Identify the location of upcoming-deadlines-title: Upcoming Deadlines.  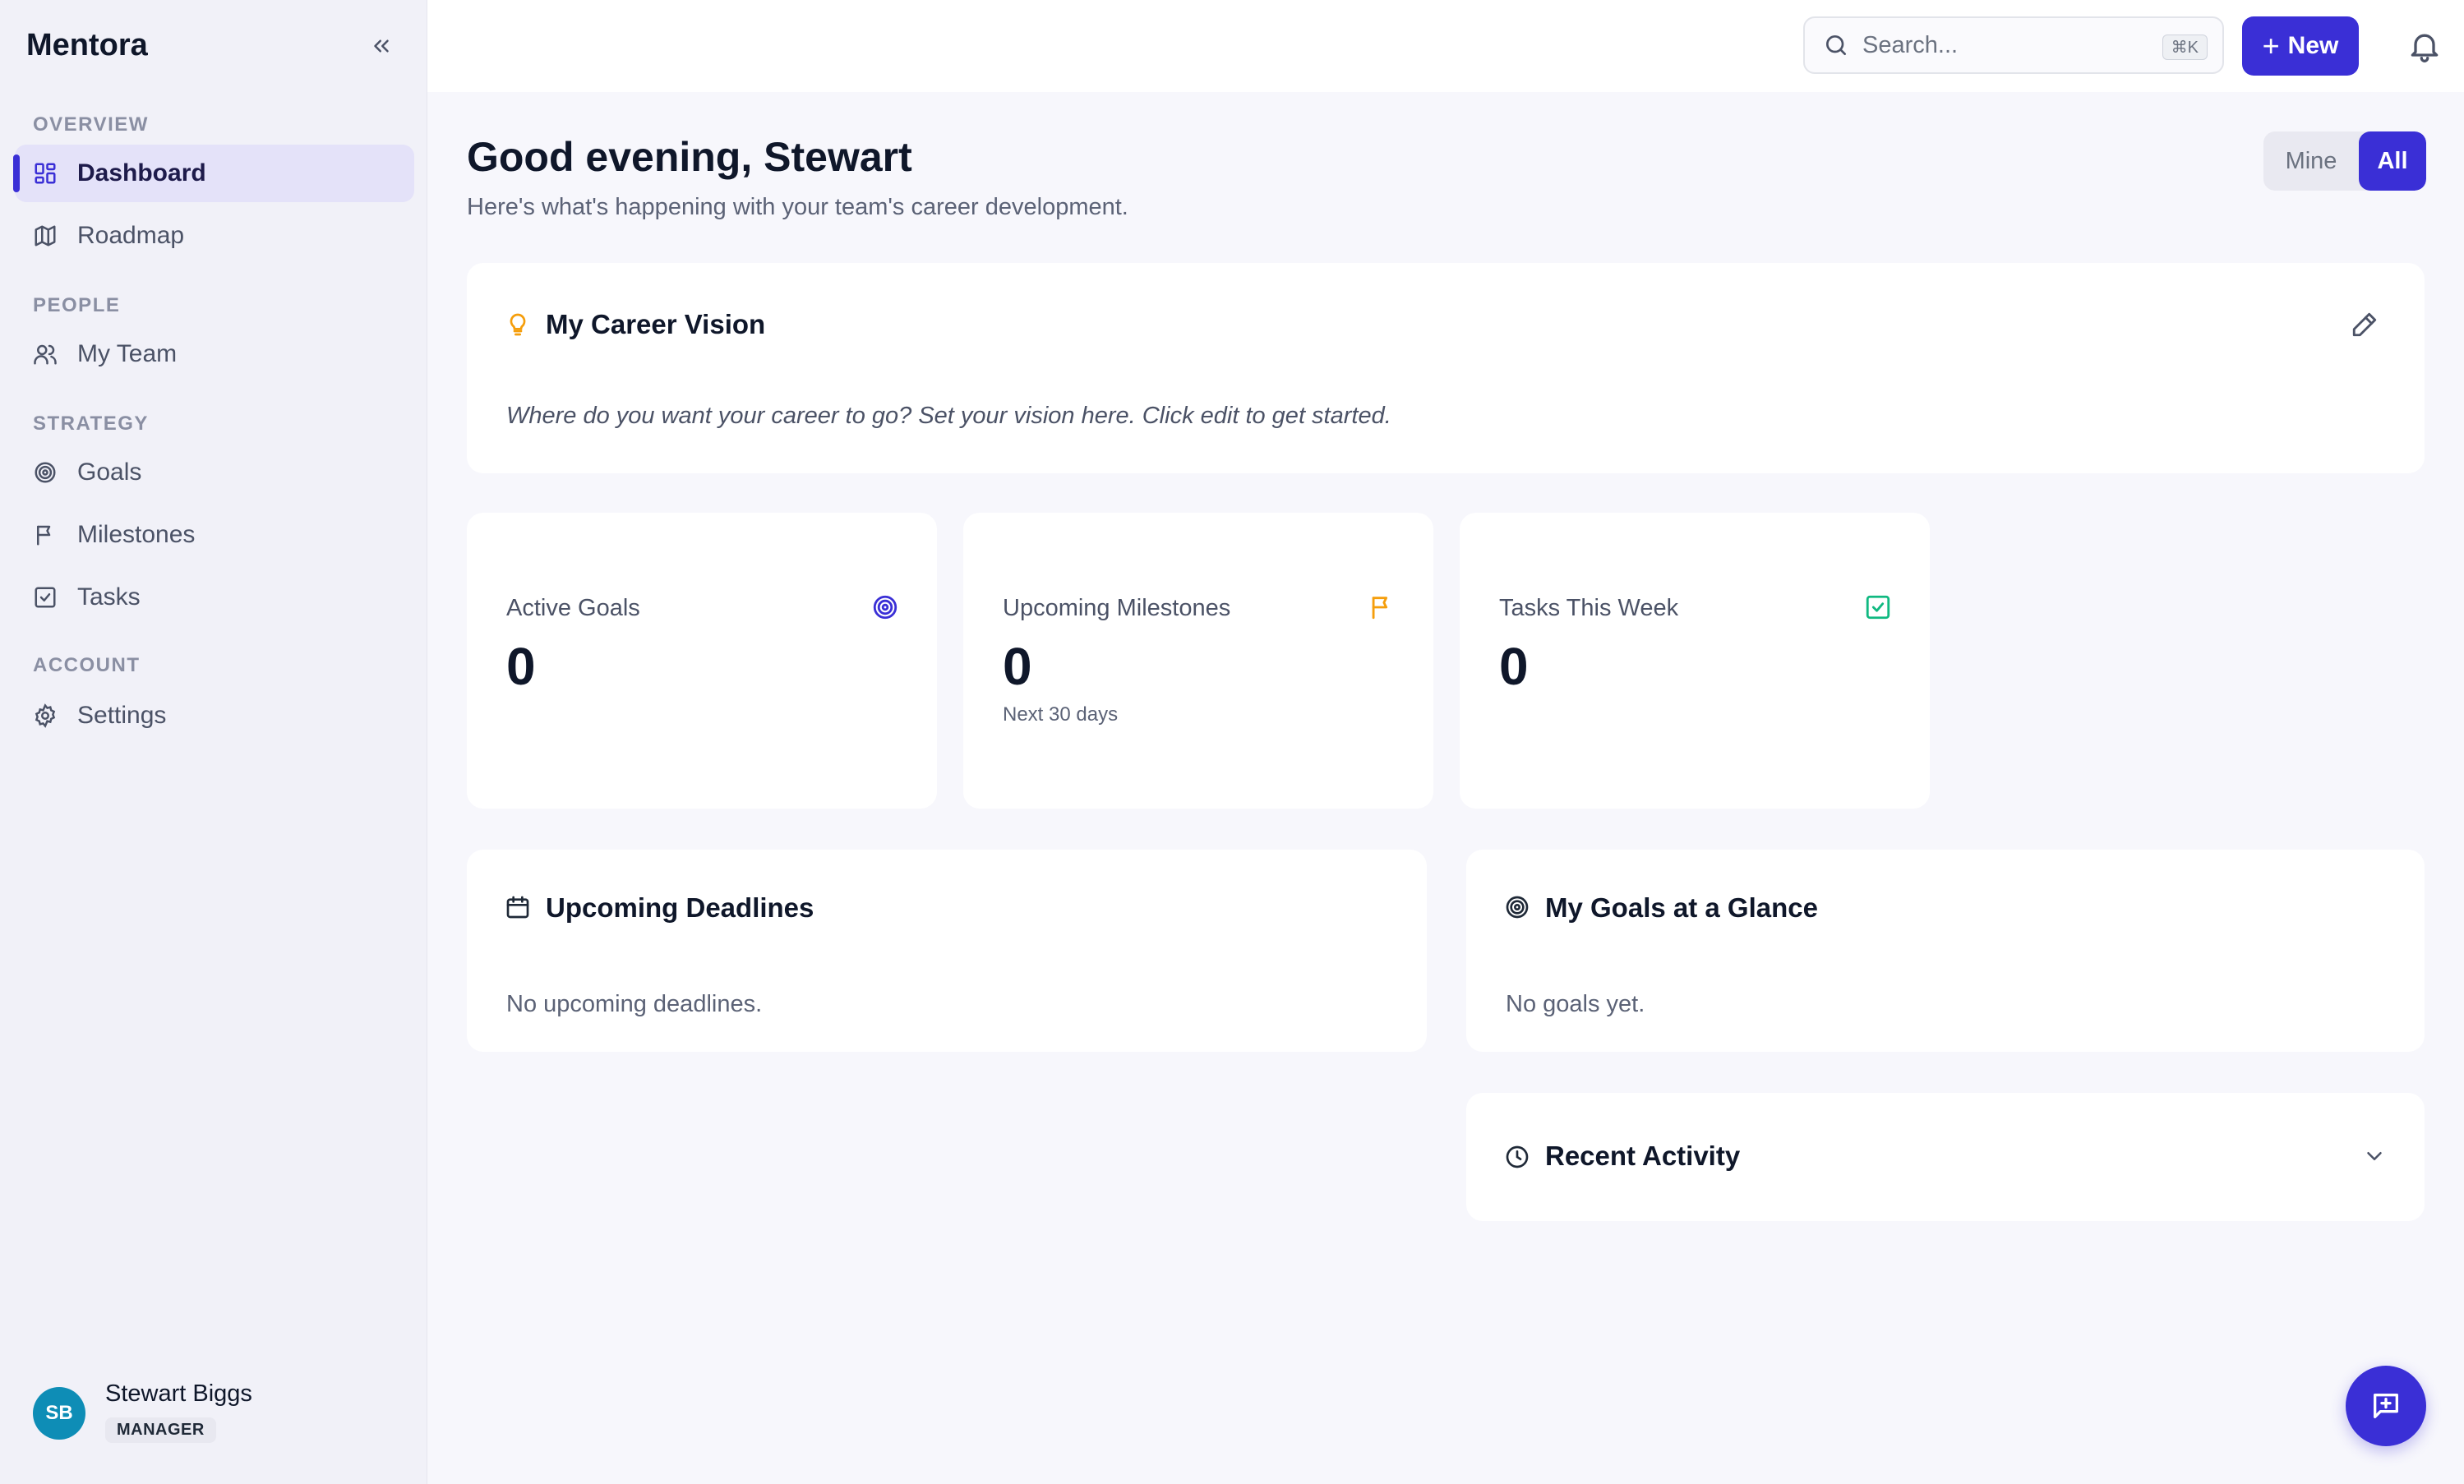
(680, 908).